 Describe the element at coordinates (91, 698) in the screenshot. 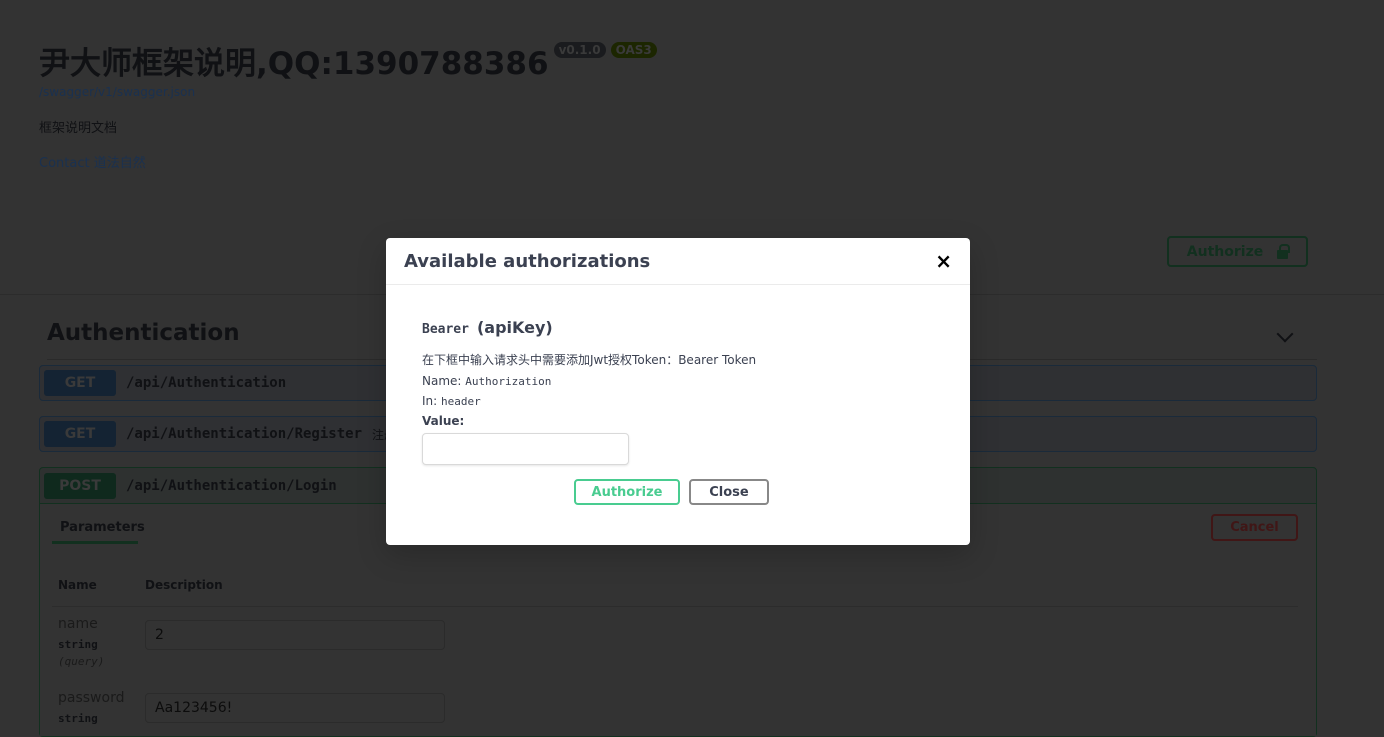

I see `param-name: password` at that location.